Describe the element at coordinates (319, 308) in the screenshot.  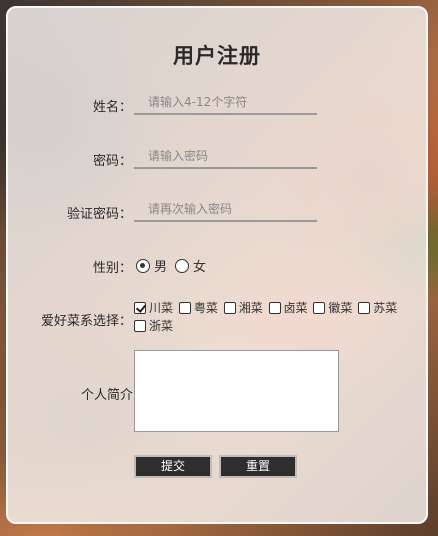
I see `cuisine-checkbox-hui` at that location.